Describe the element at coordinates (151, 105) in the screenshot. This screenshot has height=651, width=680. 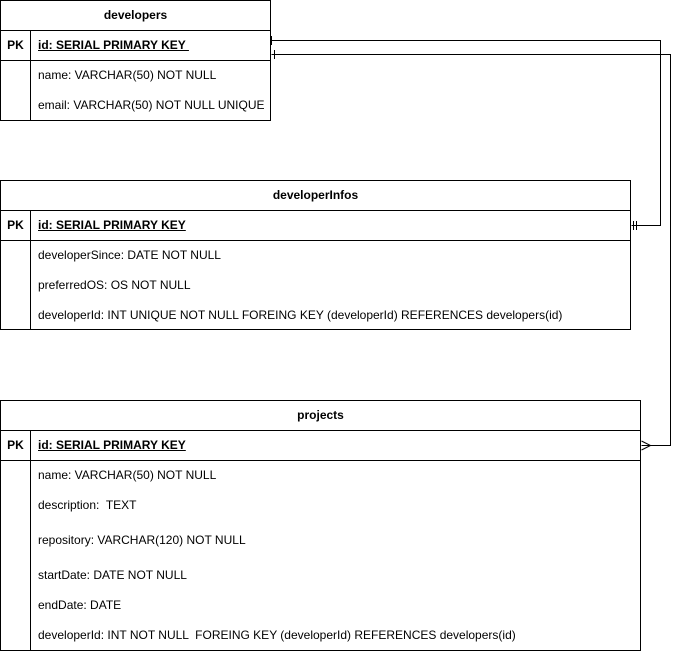
I see `field: email: VARCHAR(50) NOT NULL UNIQUE` at that location.